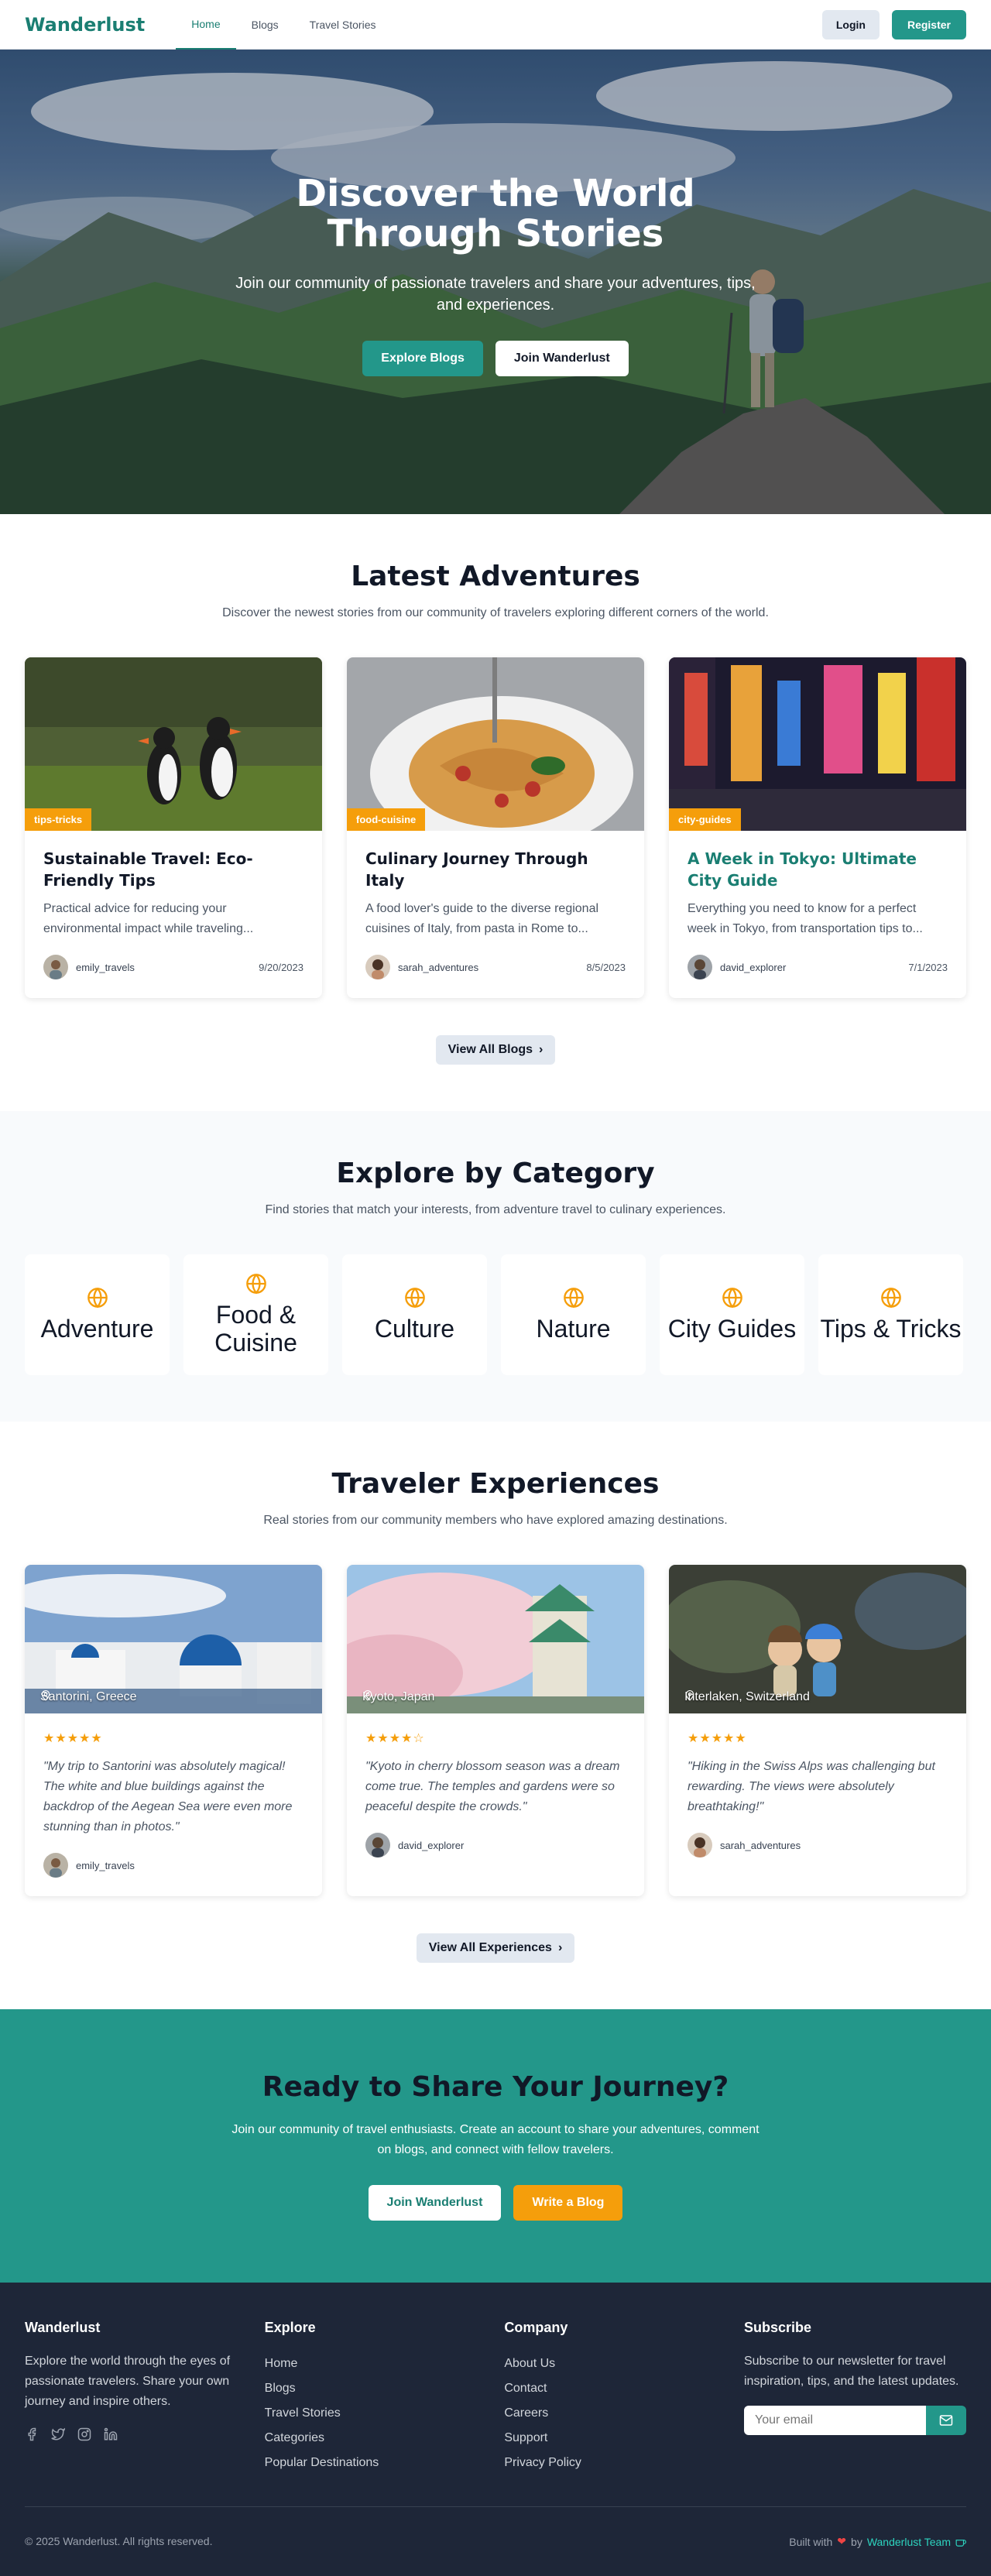 This screenshot has width=991, height=2576. What do you see at coordinates (58, 2434) in the screenshot?
I see `twitter-icon` at bounding box center [58, 2434].